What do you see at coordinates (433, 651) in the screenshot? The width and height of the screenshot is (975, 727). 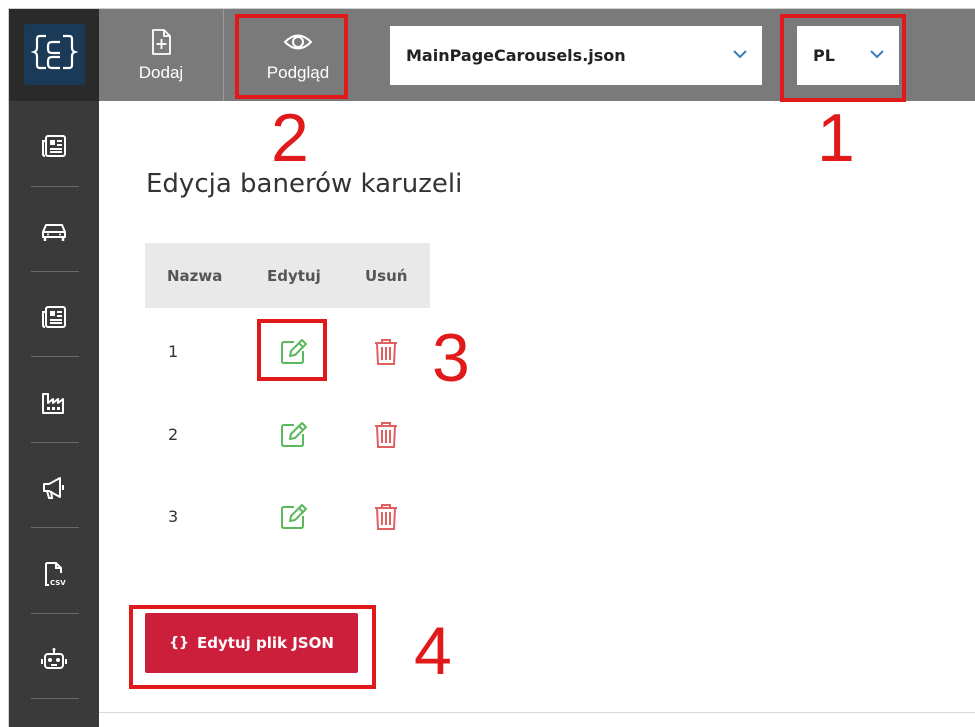 I see `annotation-number-4: 4` at bounding box center [433, 651].